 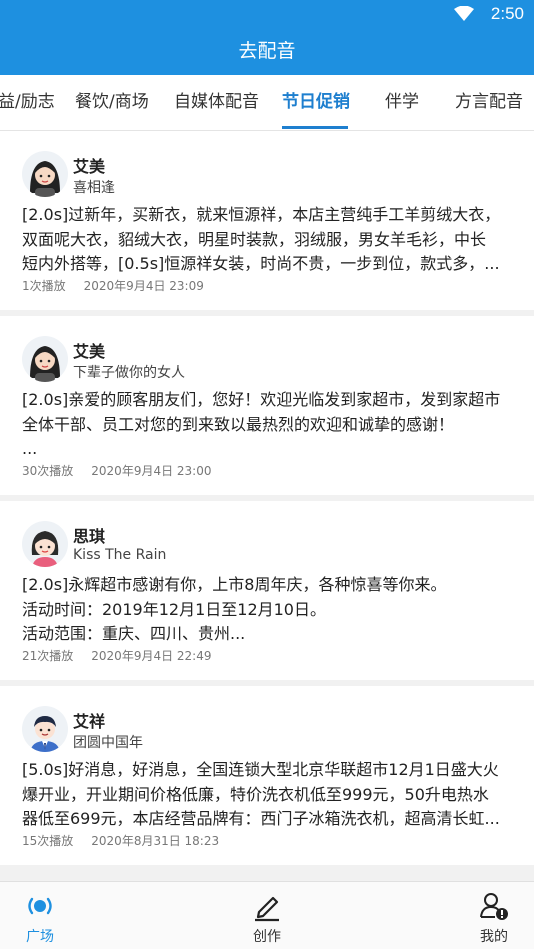 What do you see at coordinates (216, 102) in the screenshot?
I see `tab-self-media: 自媒体配音` at bounding box center [216, 102].